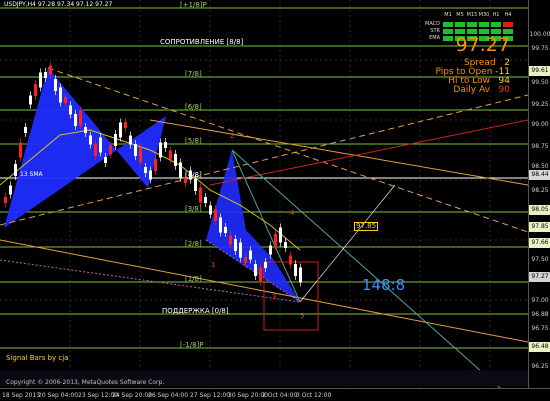  What do you see at coordinates (504, 90) in the screenshot?
I see `daily-value: 90` at bounding box center [504, 90].